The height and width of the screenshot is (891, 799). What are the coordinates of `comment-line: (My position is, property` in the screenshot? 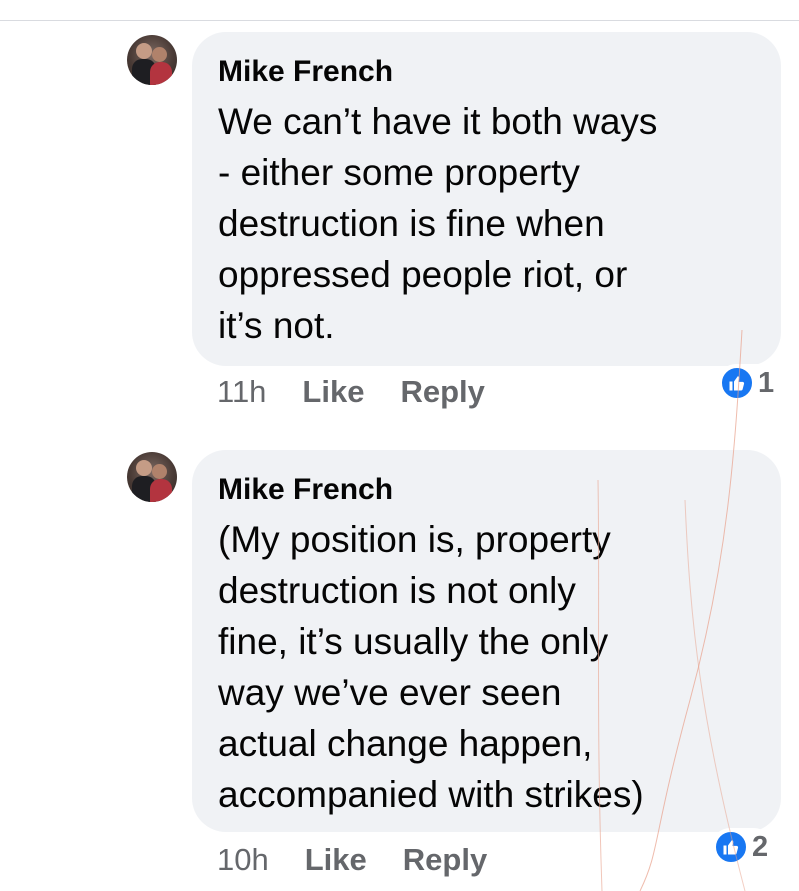 It's located at (414, 539).